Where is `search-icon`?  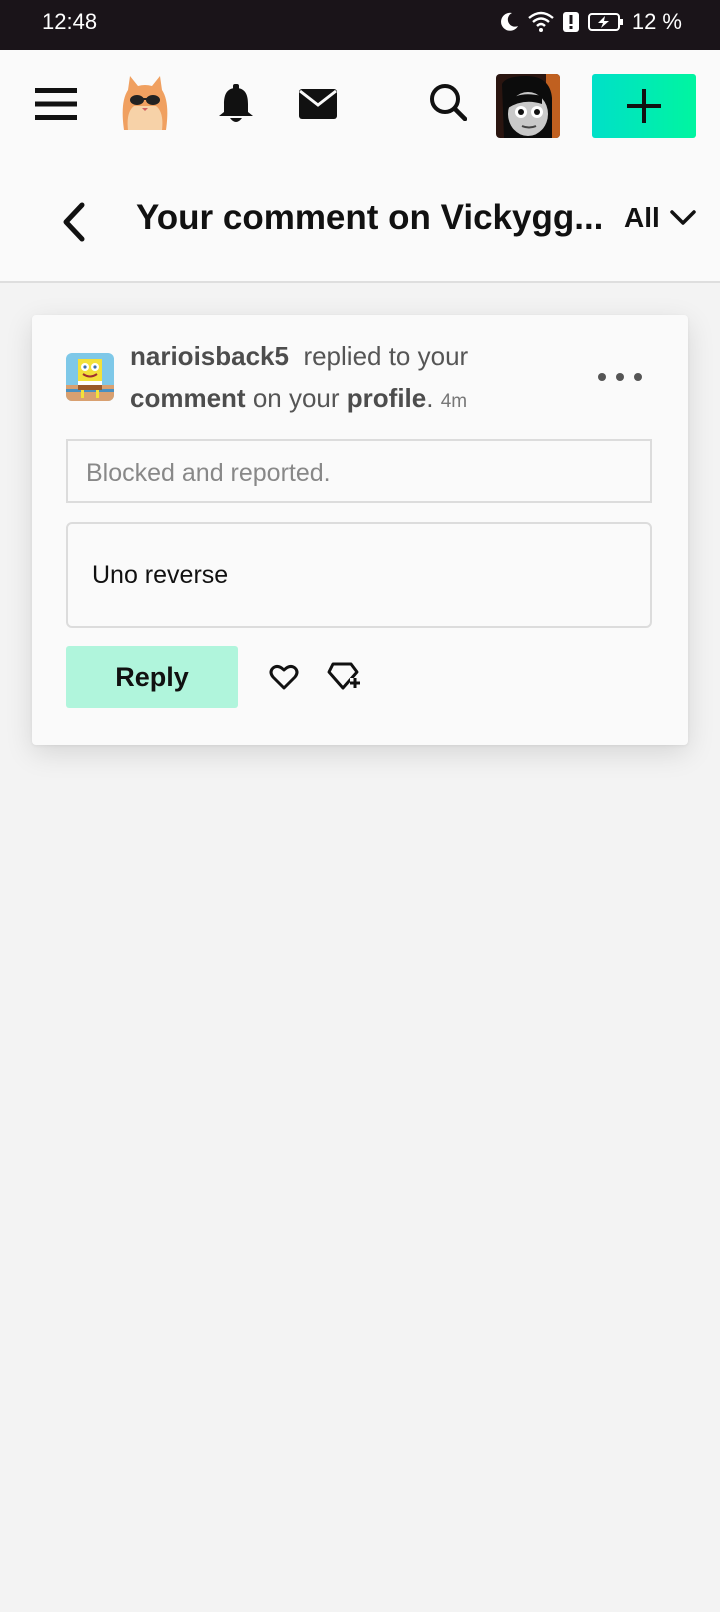 search-icon is located at coordinates (448, 102).